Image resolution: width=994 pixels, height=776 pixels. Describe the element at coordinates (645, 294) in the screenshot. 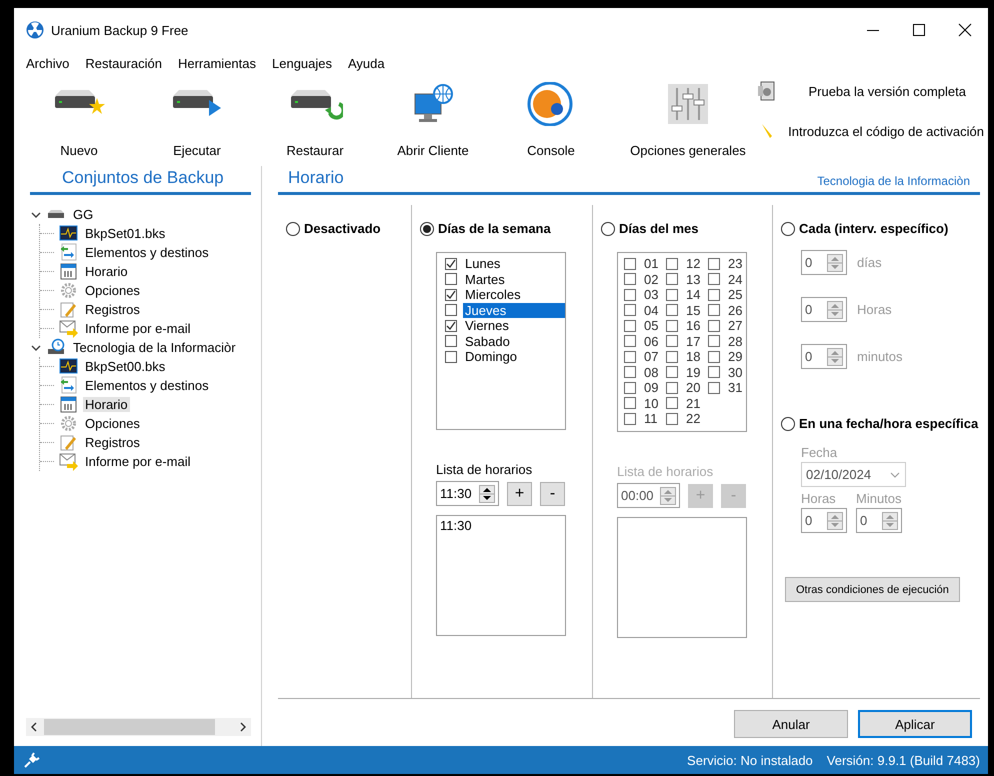

I see `checkbox: 03` at that location.